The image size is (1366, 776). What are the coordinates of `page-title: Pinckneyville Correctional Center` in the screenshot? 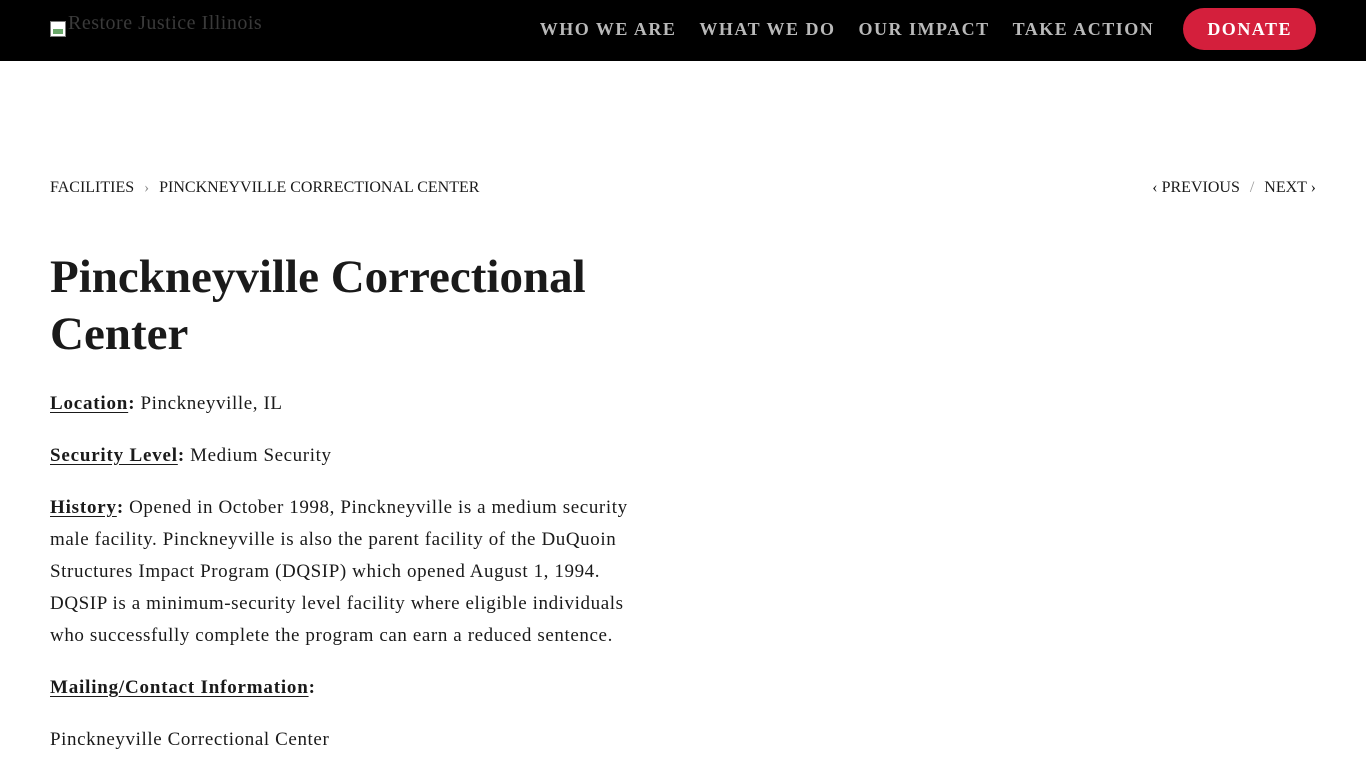 It's located at (318, 305).